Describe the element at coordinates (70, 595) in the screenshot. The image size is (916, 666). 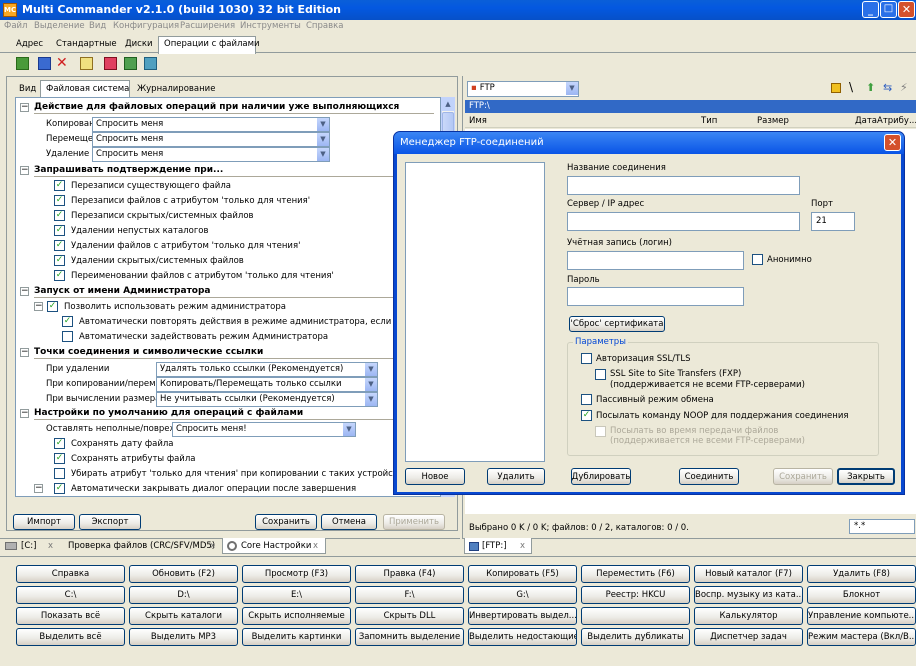
I see `fkey-button: C:\` at that location.